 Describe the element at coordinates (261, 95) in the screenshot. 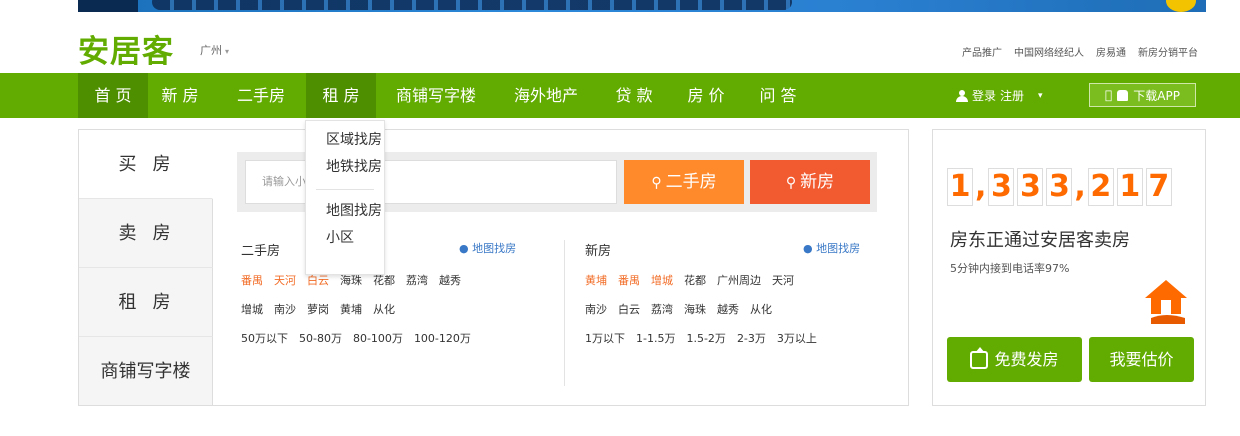

I see `nav-second-hand: 二手房` at that location.